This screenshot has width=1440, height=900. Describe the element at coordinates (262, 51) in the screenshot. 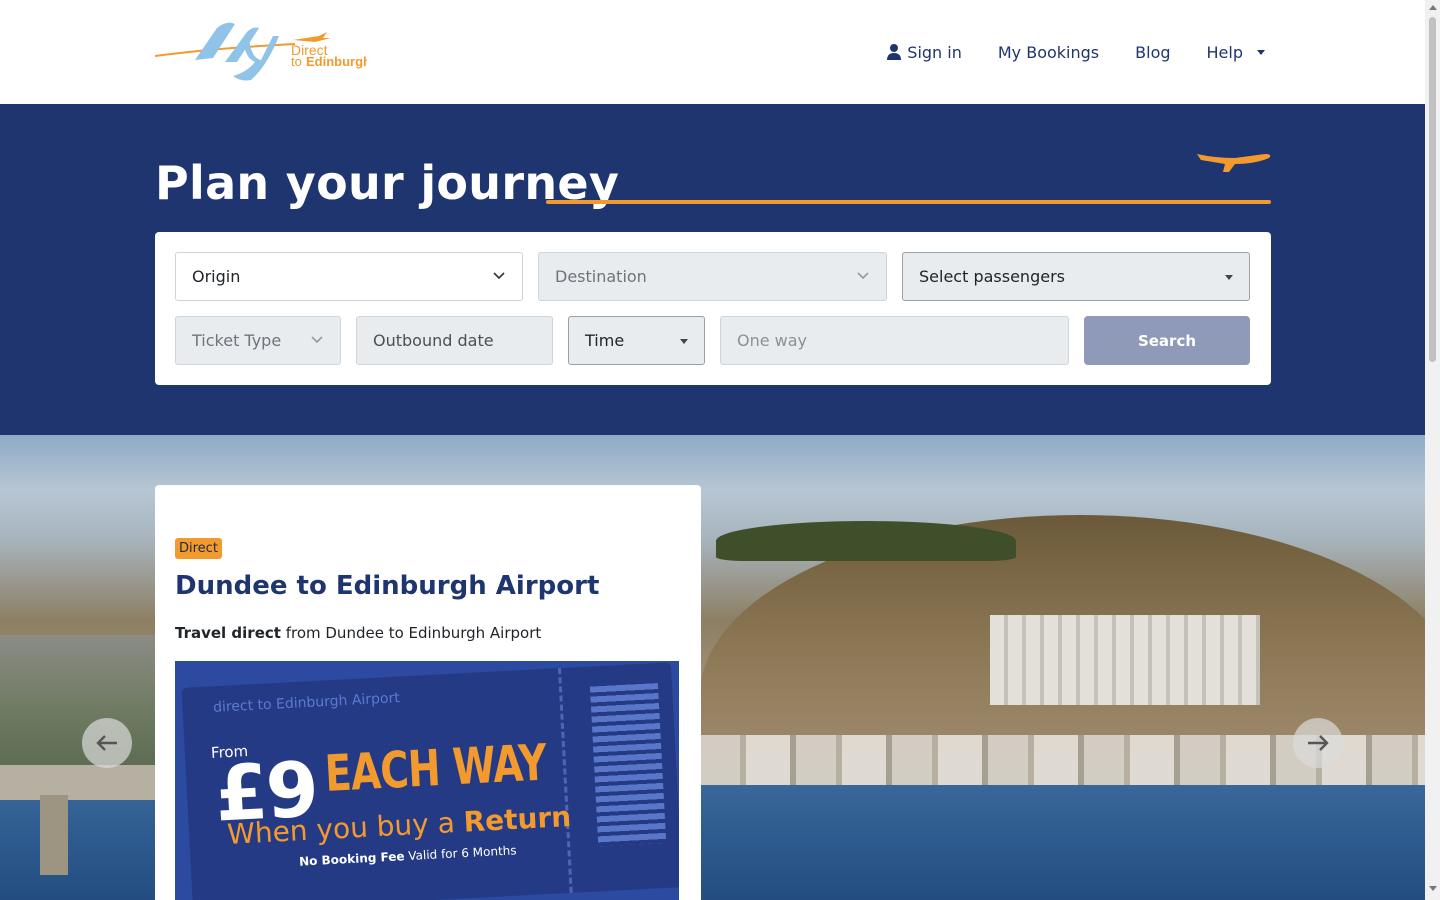

I see `fly-direct-to-edinburgh-logo: Direct to Edinburgh` at that location.